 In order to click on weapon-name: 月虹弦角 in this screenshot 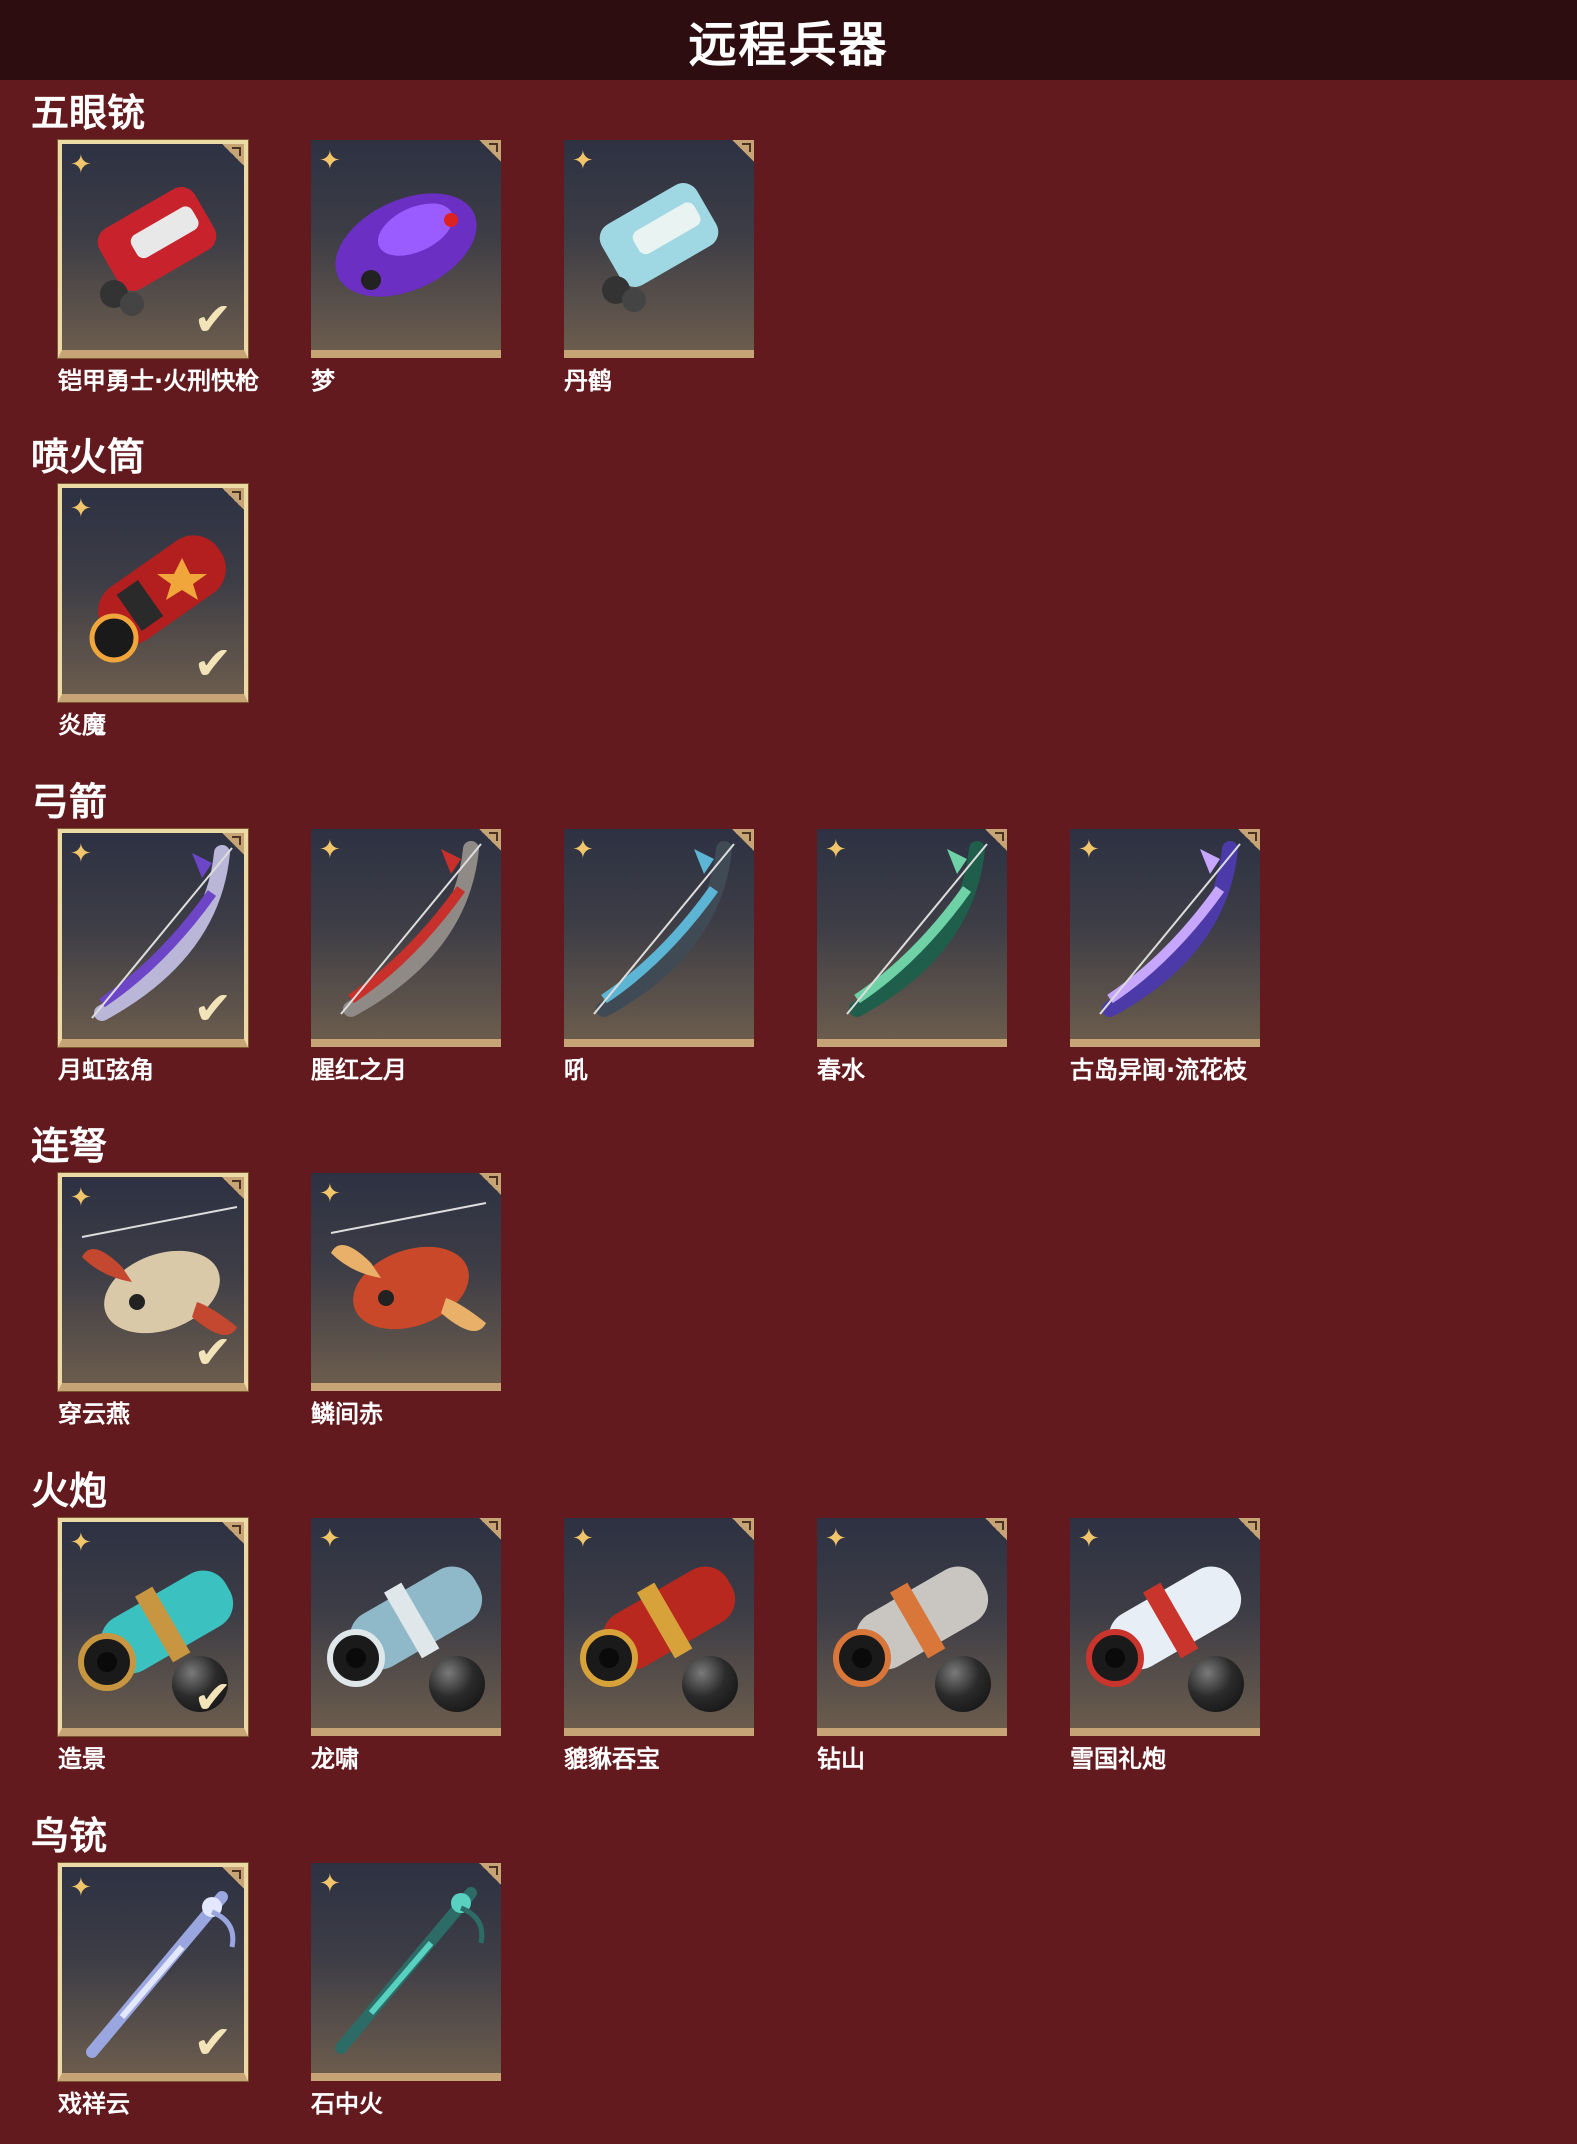, I will do `click(106, 1070)`.